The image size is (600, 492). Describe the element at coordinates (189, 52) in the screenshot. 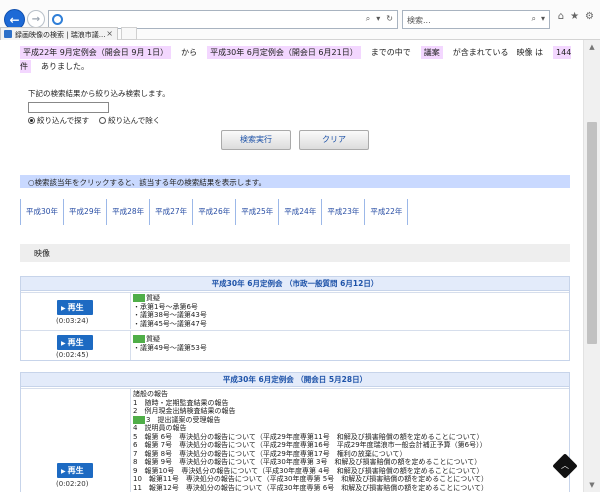

I see `summary-from-word: から` at that location.